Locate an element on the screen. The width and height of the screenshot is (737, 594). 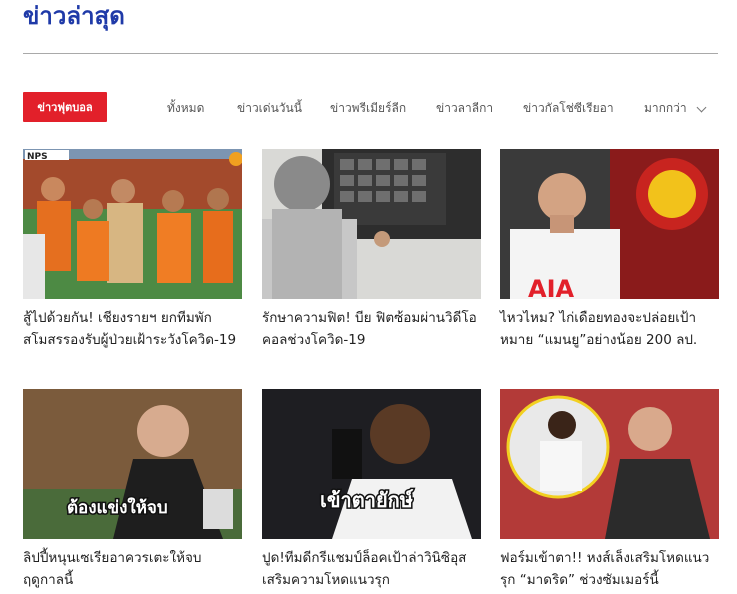
image-caption: ต้องแข่งให้จบ is located at coordinates (117, 507).